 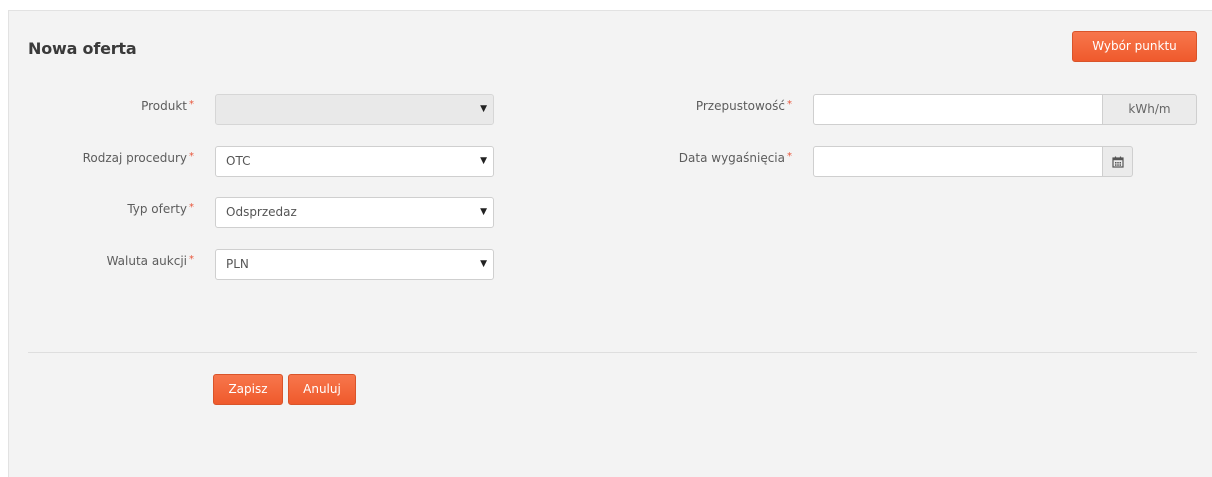 I want to click on procedure-select: OTC ▼, so click(x=354, y=161).